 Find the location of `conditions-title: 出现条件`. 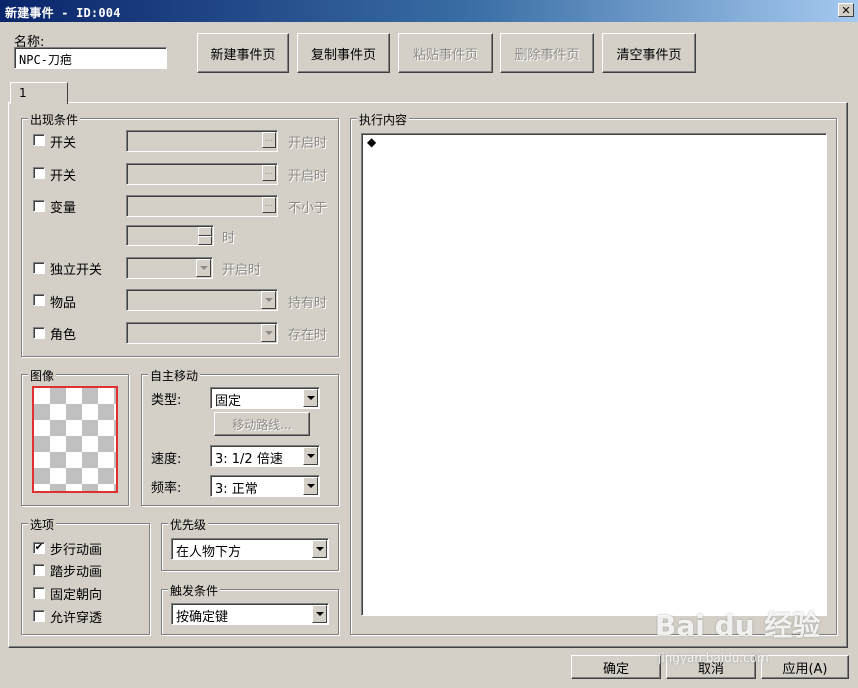

conditions-title: 出现条件 is located at coordinates (54, 119).